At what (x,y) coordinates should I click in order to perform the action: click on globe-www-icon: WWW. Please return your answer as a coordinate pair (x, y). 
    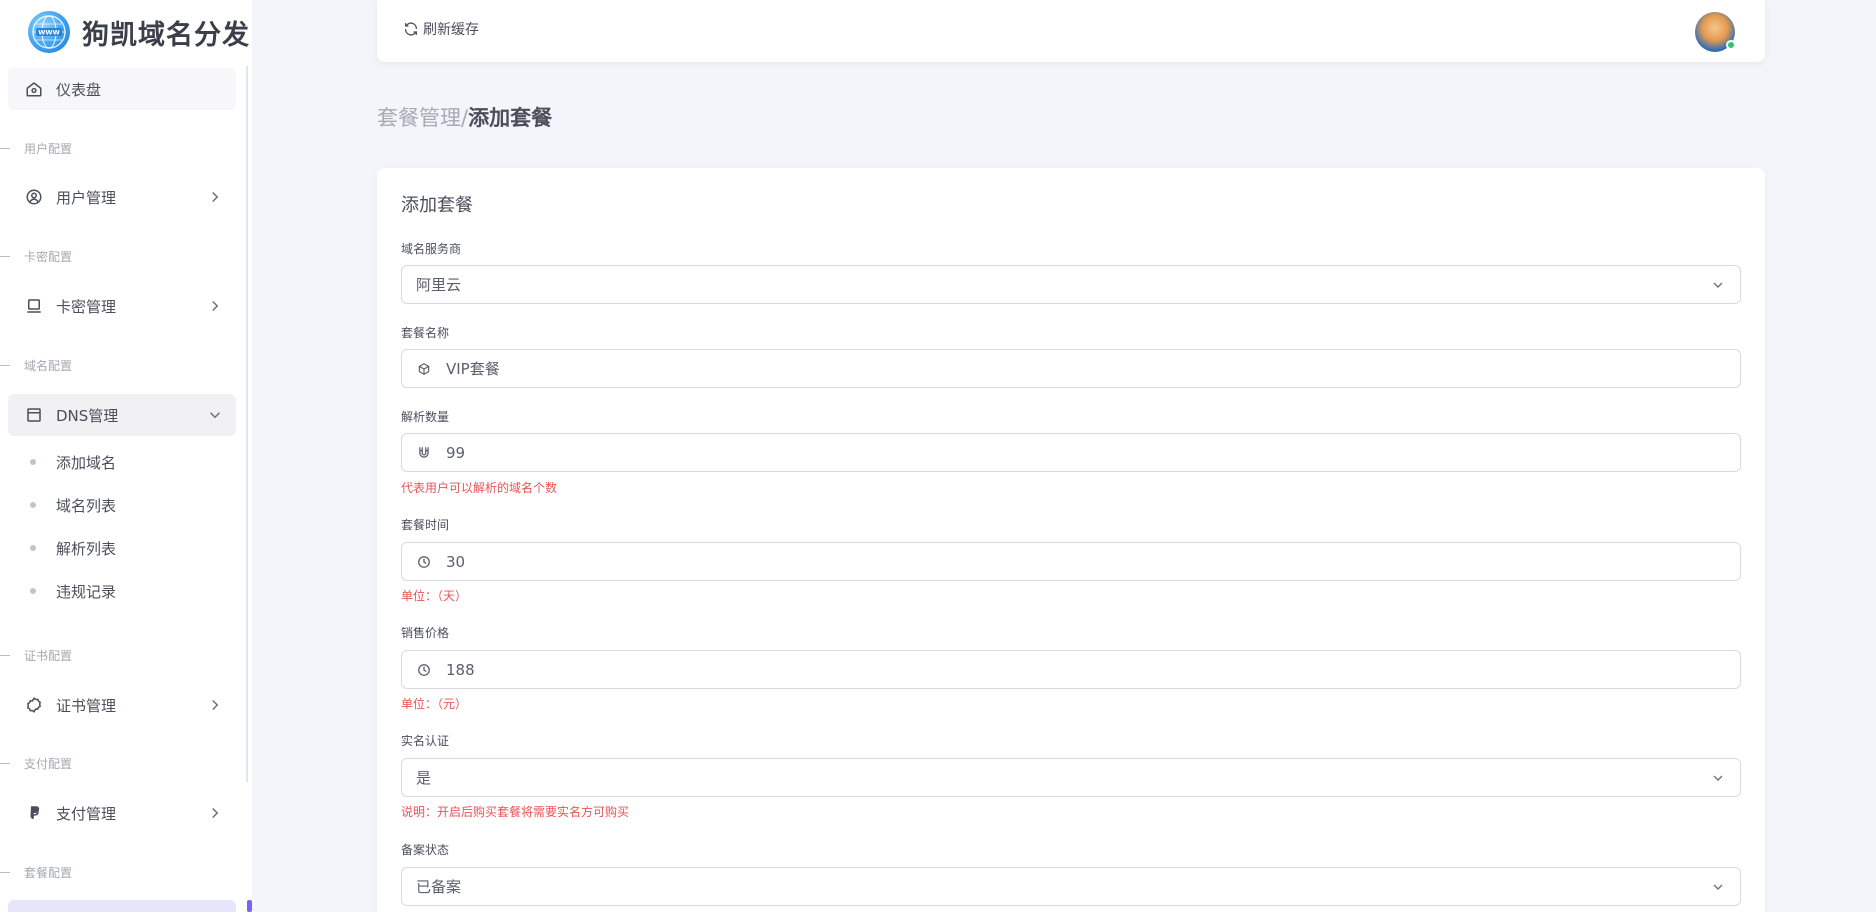
    Looking at the image, I should click on (49, 32).